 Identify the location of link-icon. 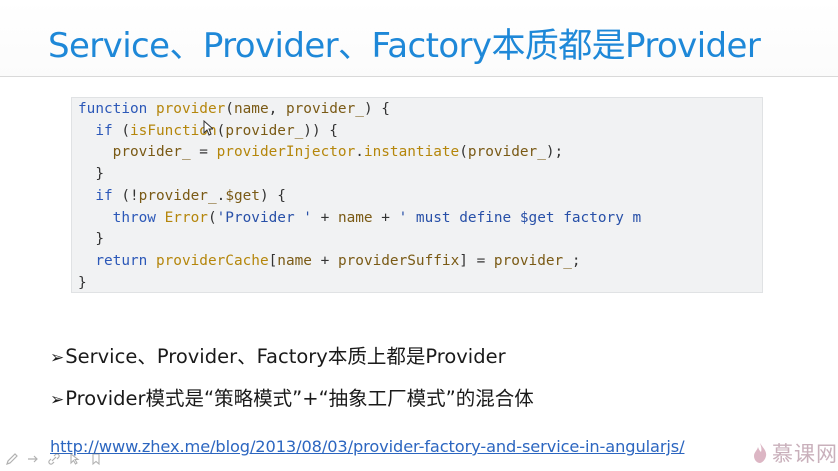
(54, 459).